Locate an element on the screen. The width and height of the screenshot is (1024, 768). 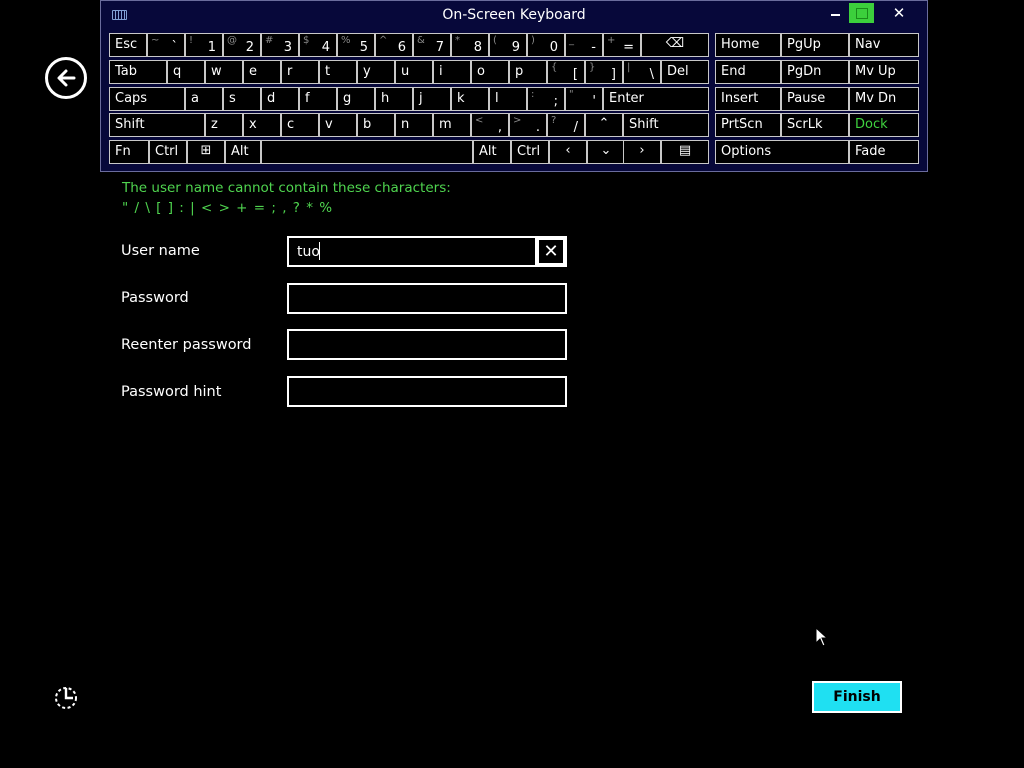
key-ctrl-right: Ctrl is located at coordinates (530, 152).